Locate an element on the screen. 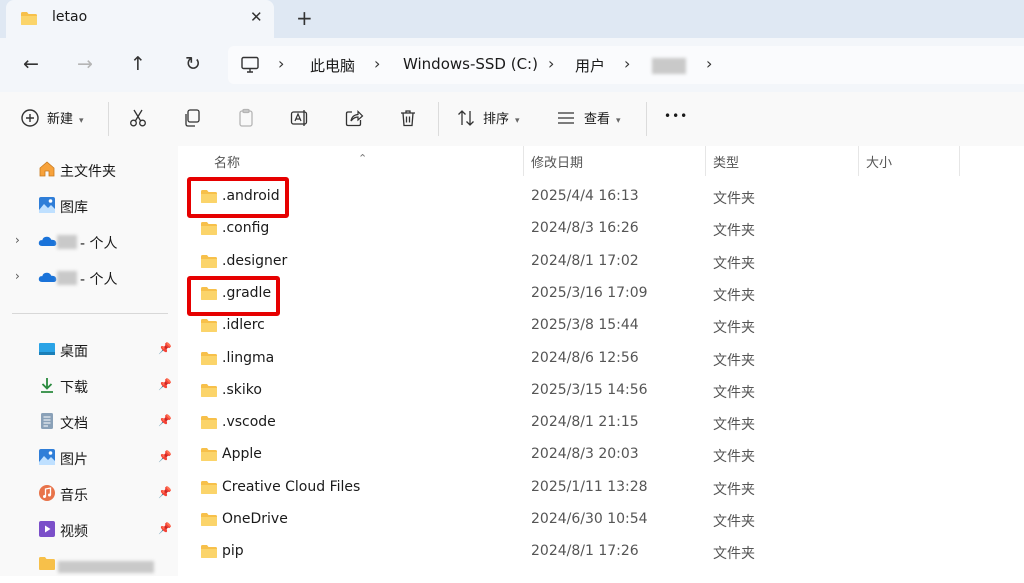 Image resolution: width=1024 pixels, height=583 pixels. file-row: .designer 2024/8/1 17:02 文件夹 is located at coordinates (601, 261).